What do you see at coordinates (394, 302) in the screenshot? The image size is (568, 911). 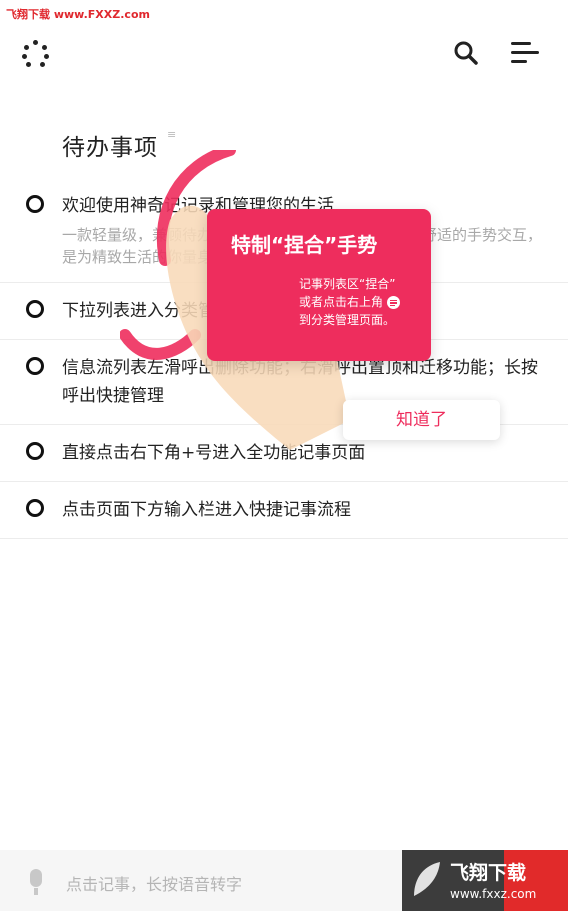 I see `list-badge-icon` at bounding box center [394, 302].